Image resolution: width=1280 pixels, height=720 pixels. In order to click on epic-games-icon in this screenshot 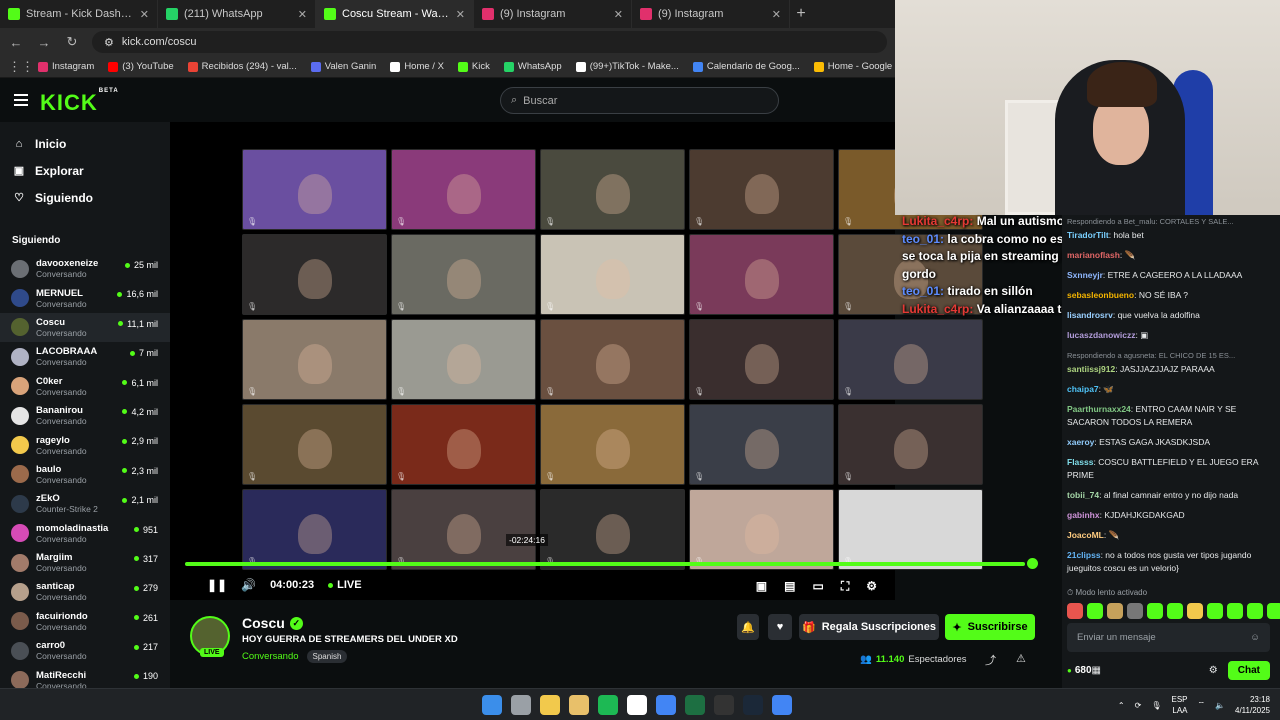, I will do `click(724, 705)`.